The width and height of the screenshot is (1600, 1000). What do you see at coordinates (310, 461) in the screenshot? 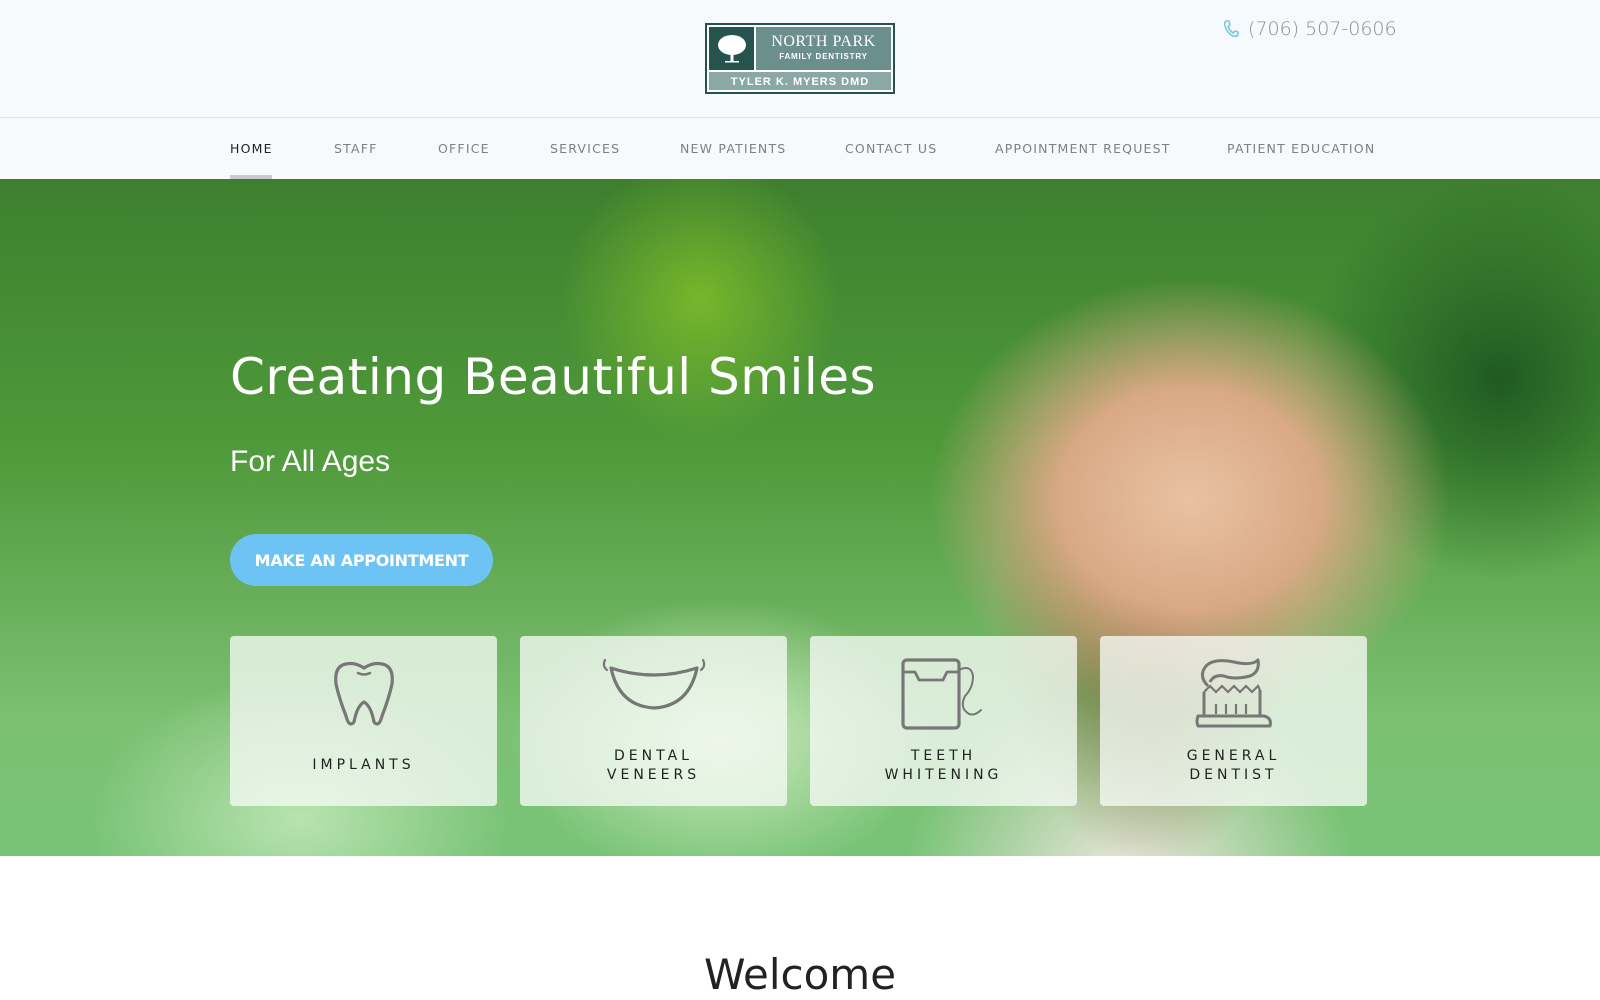
I see `hero-subtitle: For All Ages` at bounding box center [310, 461].